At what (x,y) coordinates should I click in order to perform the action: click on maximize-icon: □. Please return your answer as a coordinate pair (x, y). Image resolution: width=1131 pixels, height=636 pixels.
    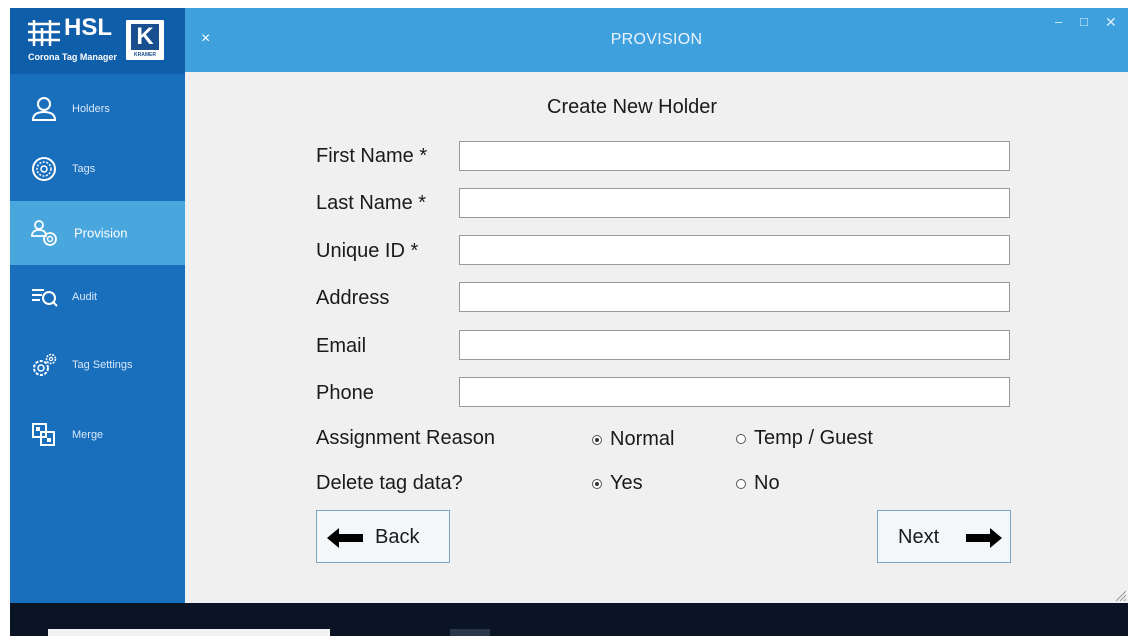
    Looking at the image, I should click on (1084, 21).